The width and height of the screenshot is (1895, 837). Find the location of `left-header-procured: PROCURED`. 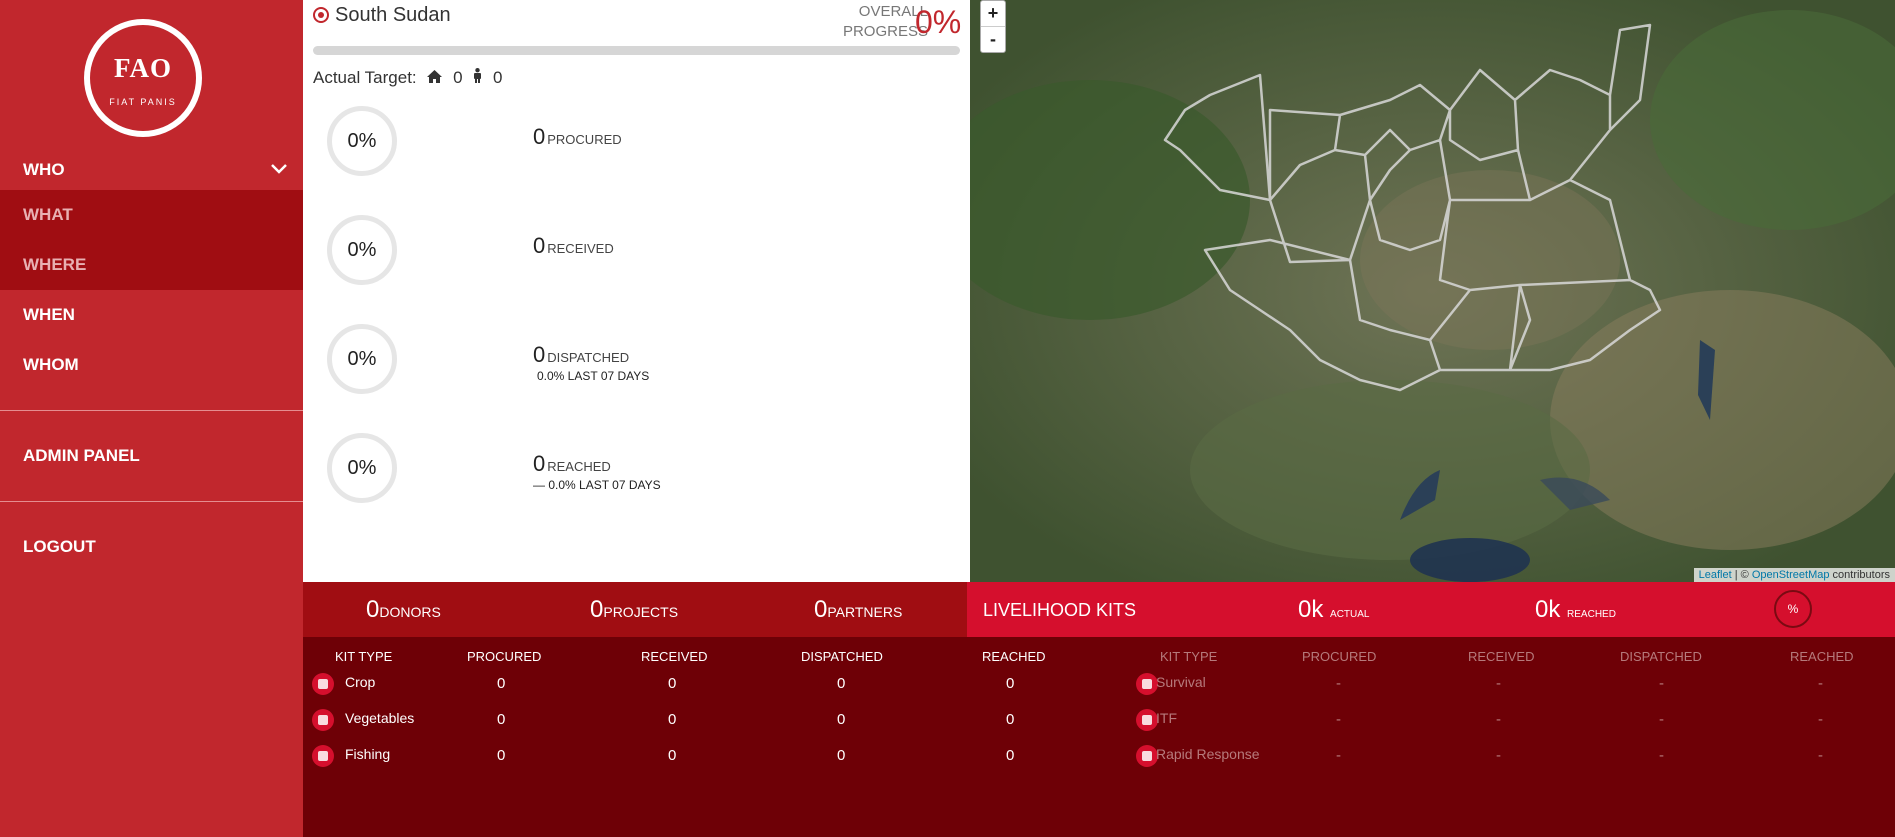

left-header-procured: PROCURED is located at coordinates (504, 656).